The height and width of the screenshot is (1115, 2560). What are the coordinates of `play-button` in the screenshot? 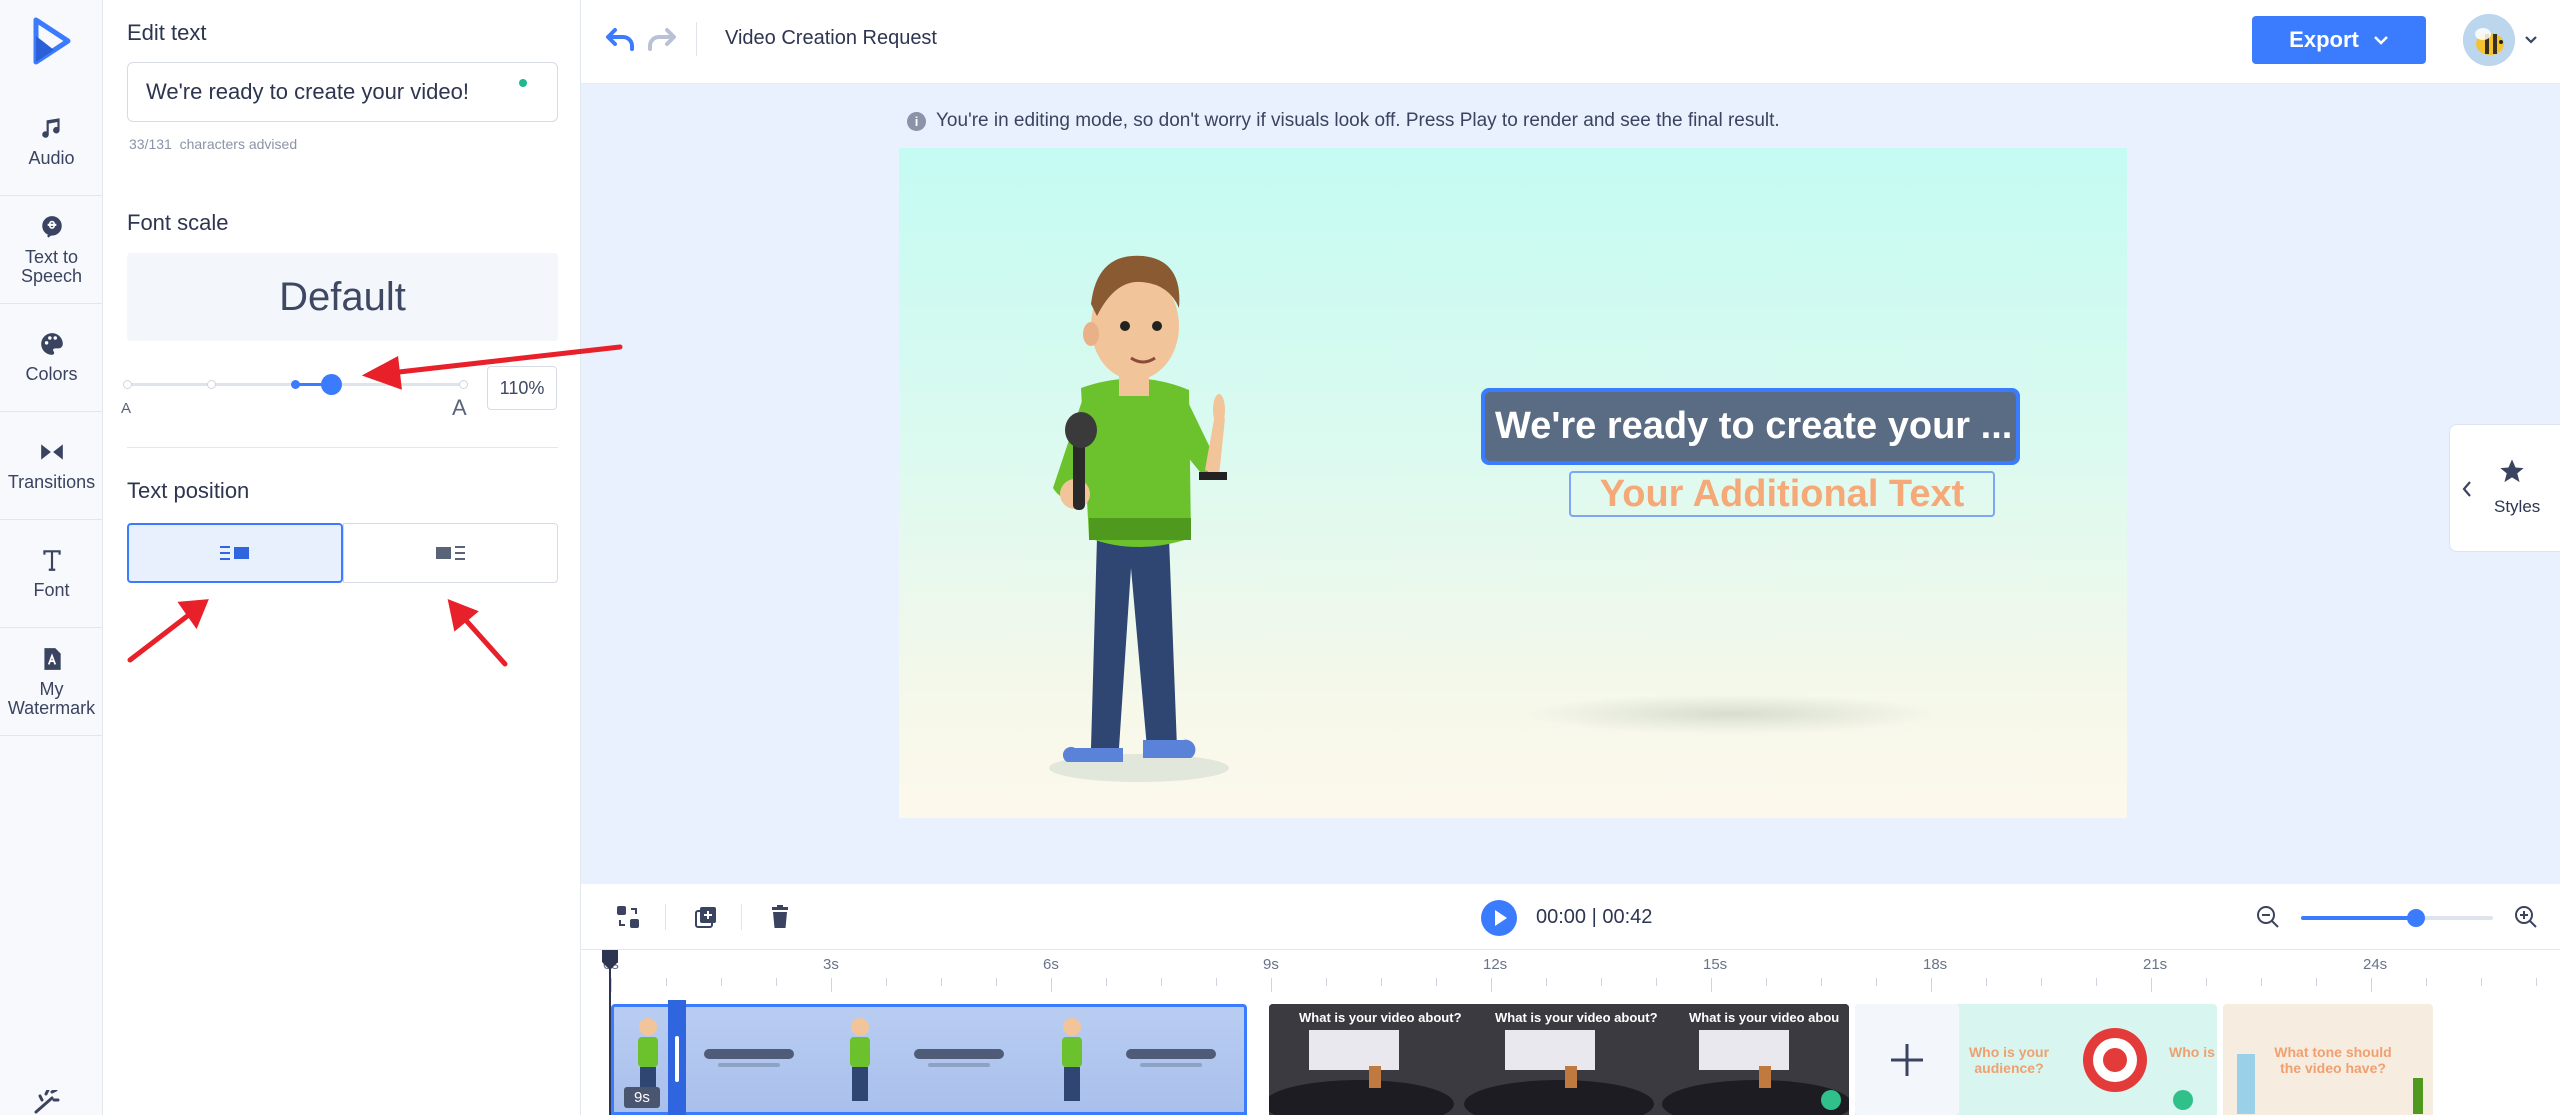 It's located at (1499, 918).